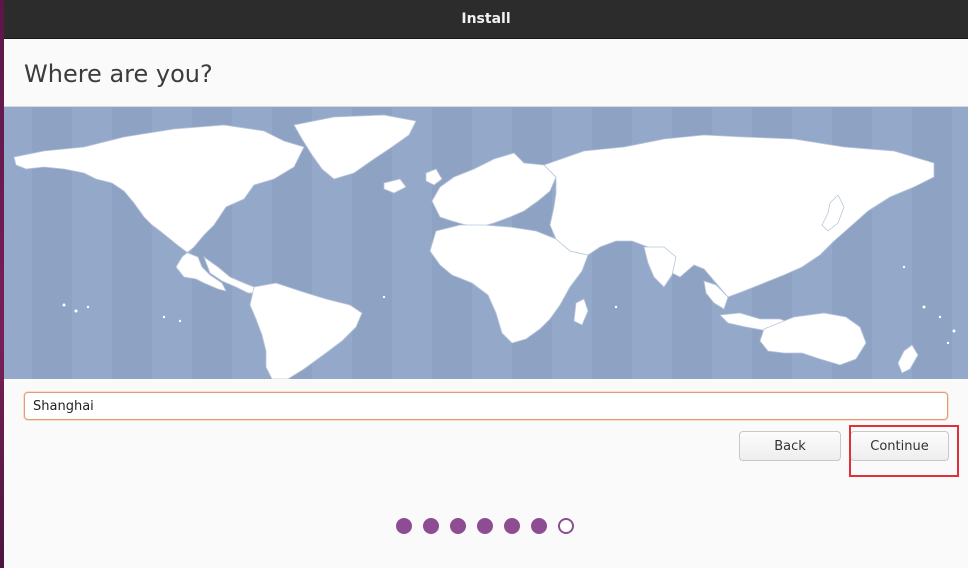 Image resolution: width=968 pixels, height=568 pixels. I want to click on window-titlebar: Install, so click(486, 19).